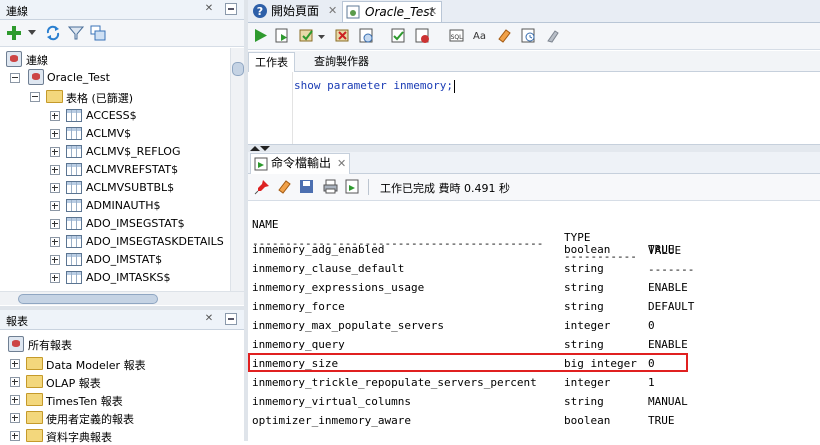 The height and width of the screenshot is (445, 820). Describe the element at coordinates (270, 108) in the screenshot. I see `line-gutter` at that location.